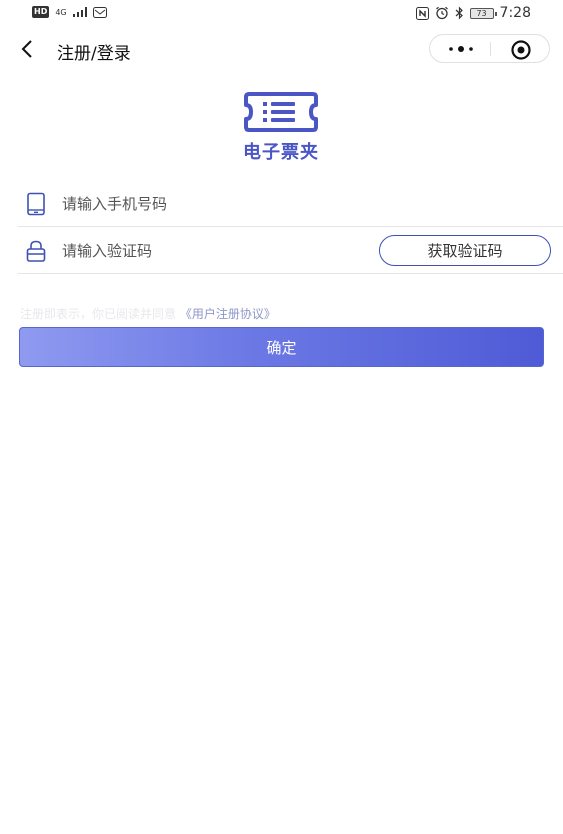 The height and width of the screenshot is (834, 563). I want to click on battery-icon: 73, so click(483, 13).